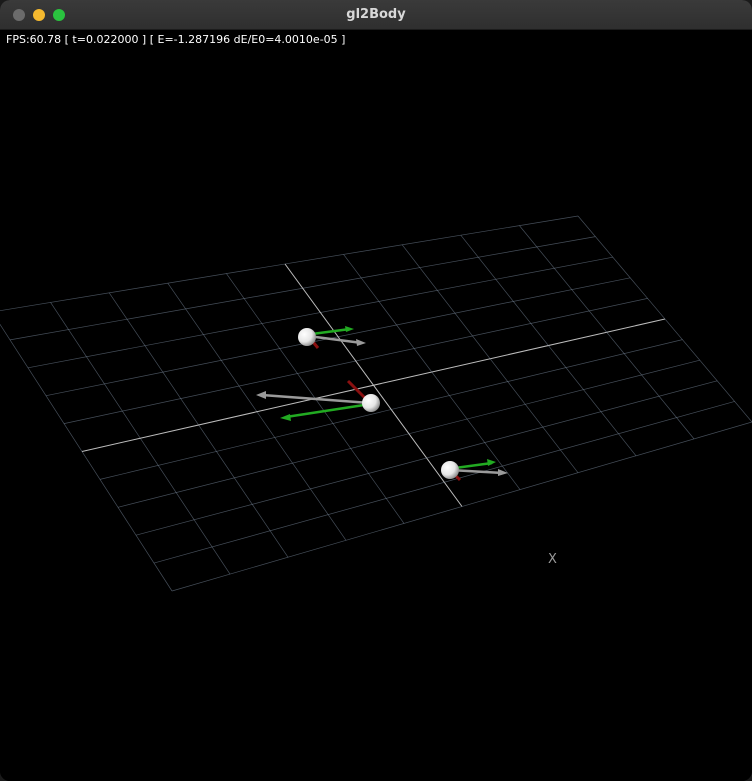 The width and height of the screenshot is (752, 781). What do you see at coordinates (325, 411) in the screenshot?
I see `body-2-velocity-arrow` at bounding box center [325, 411].